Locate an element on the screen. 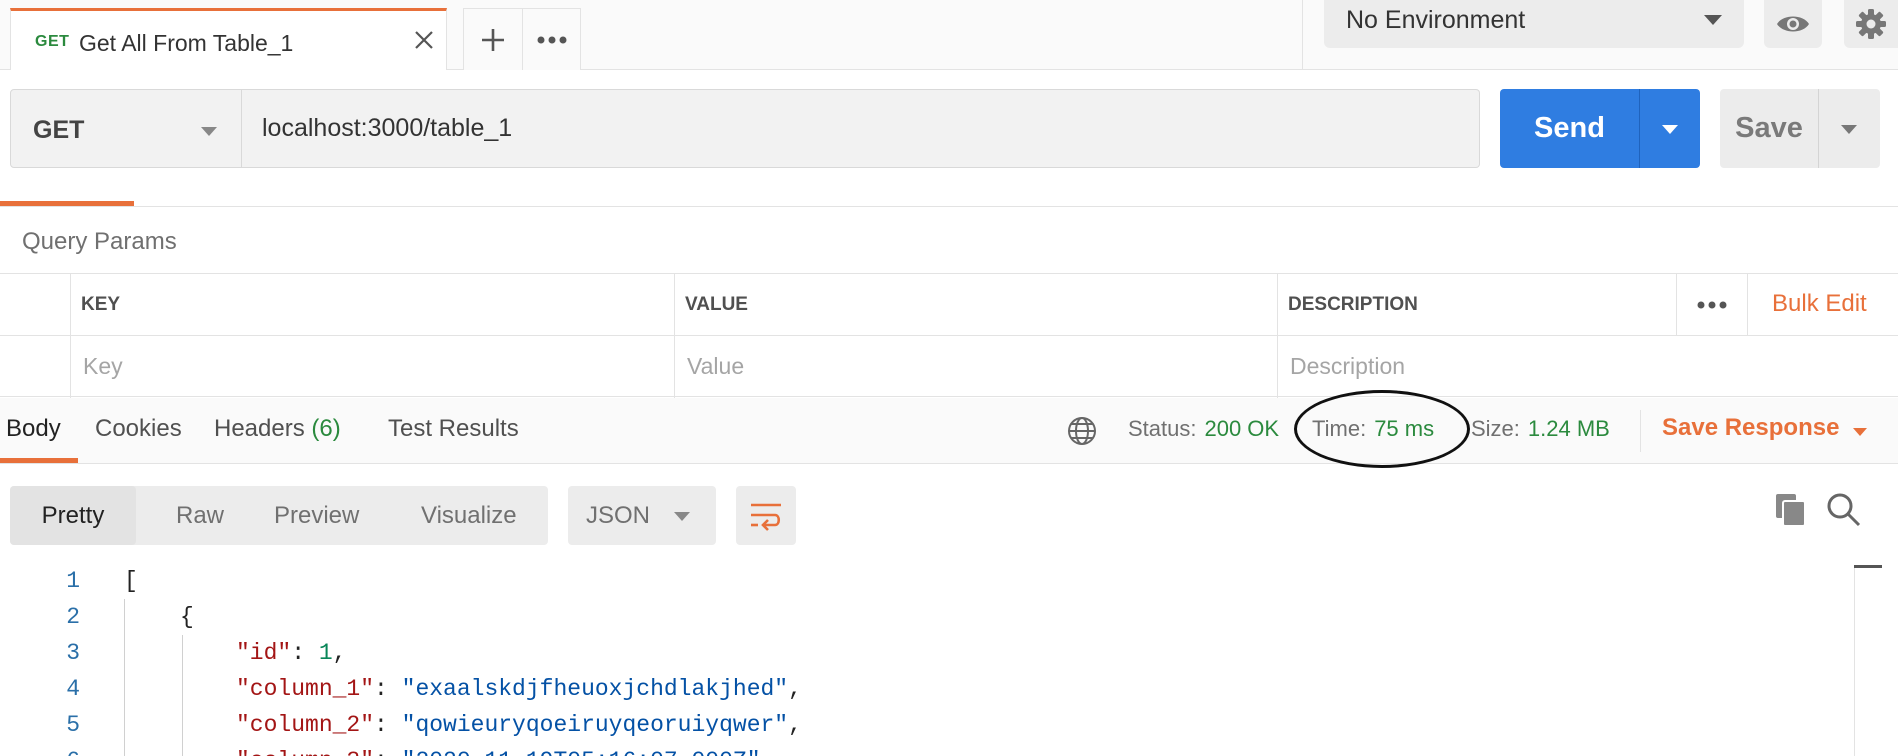 The image size is (1898, 756). description-cell is located at coordinates (1587, 367).